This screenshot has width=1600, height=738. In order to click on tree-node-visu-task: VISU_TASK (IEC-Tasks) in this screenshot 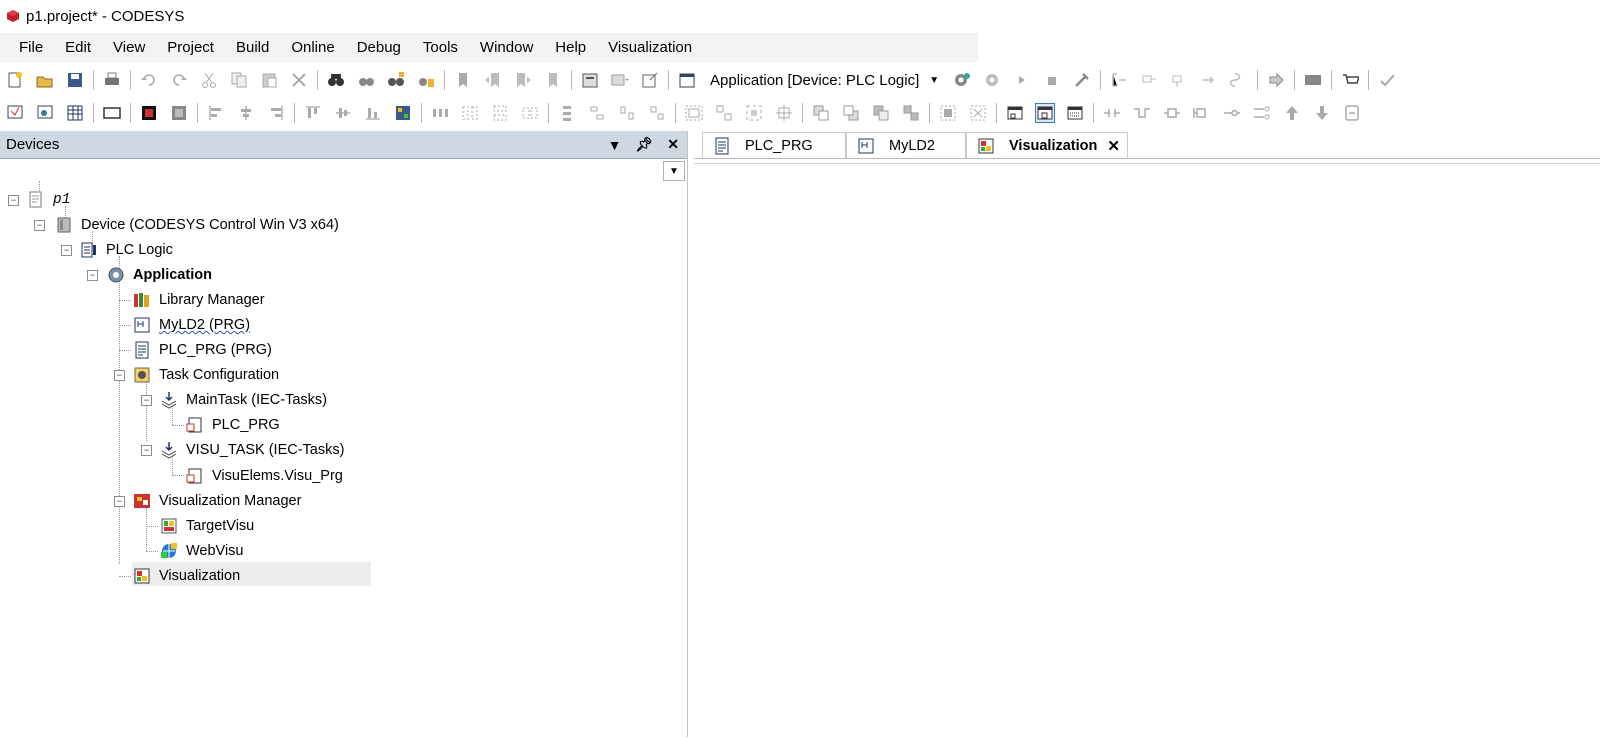, I will do `click(252, 450)`.